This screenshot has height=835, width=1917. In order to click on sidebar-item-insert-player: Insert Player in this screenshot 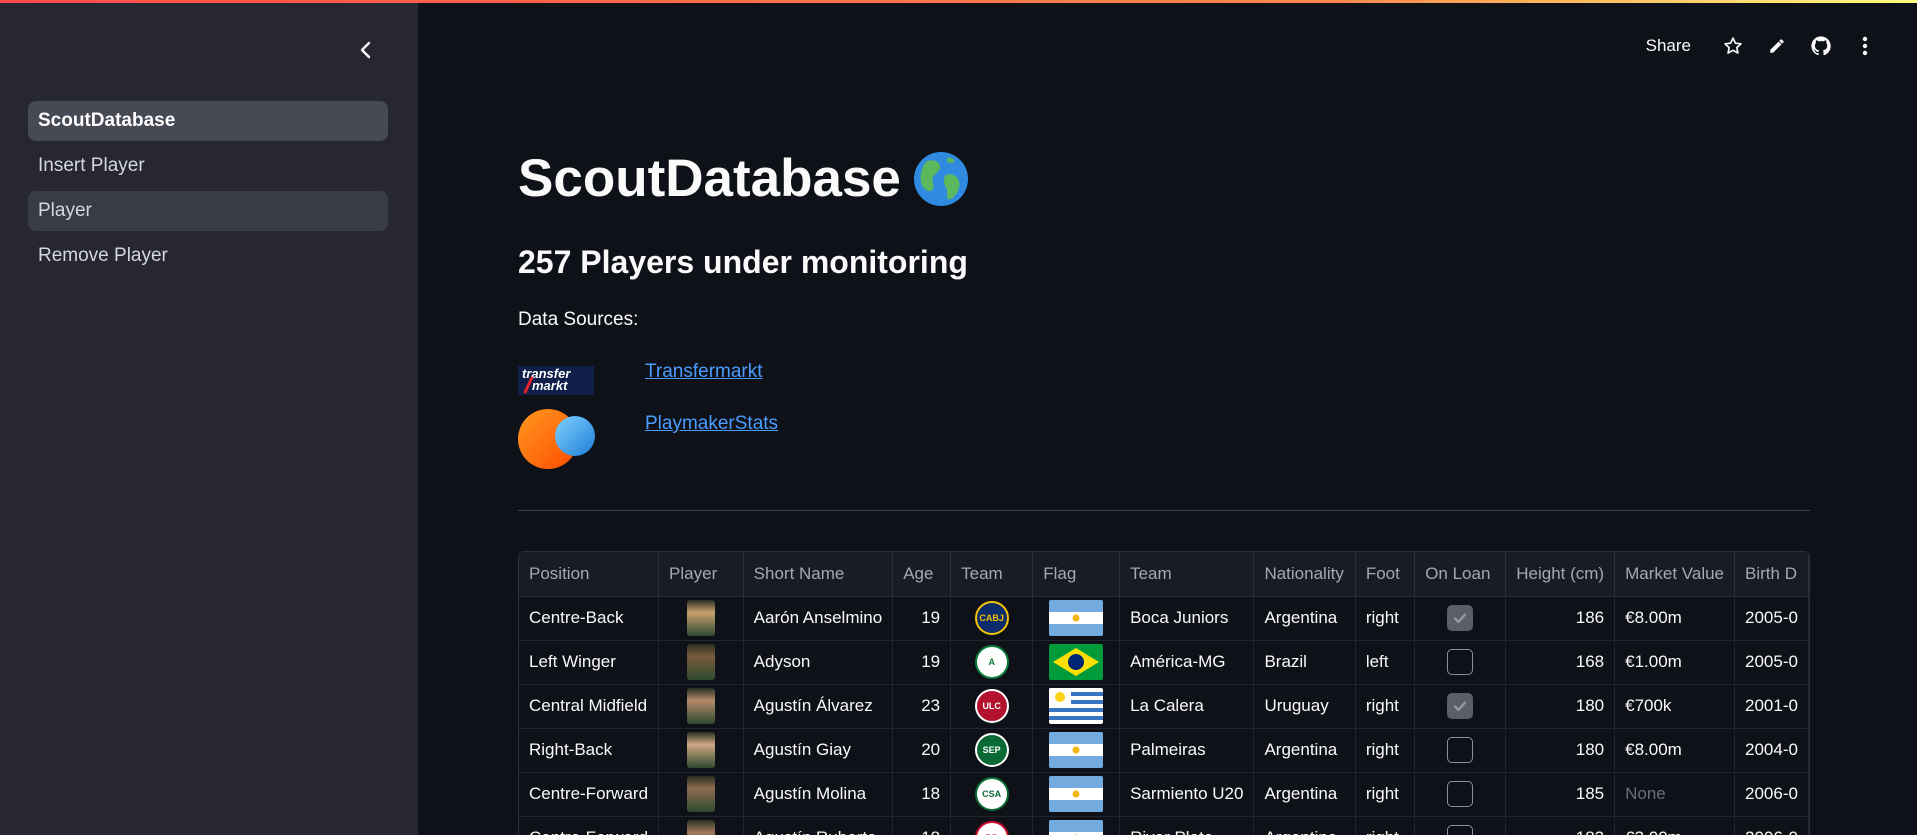, I will do `click(208, 166)`.